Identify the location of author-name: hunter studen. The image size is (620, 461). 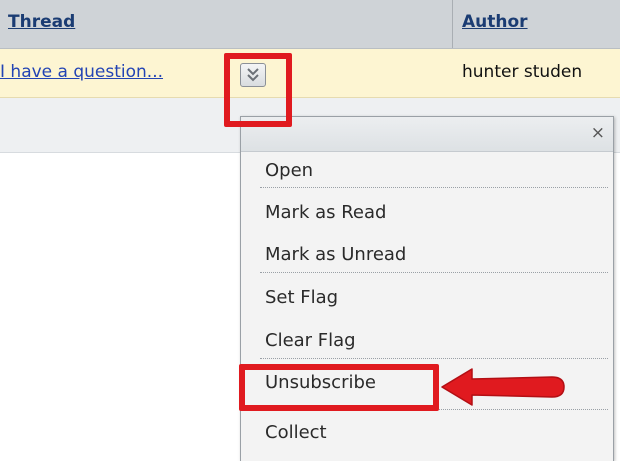
(522, 72).